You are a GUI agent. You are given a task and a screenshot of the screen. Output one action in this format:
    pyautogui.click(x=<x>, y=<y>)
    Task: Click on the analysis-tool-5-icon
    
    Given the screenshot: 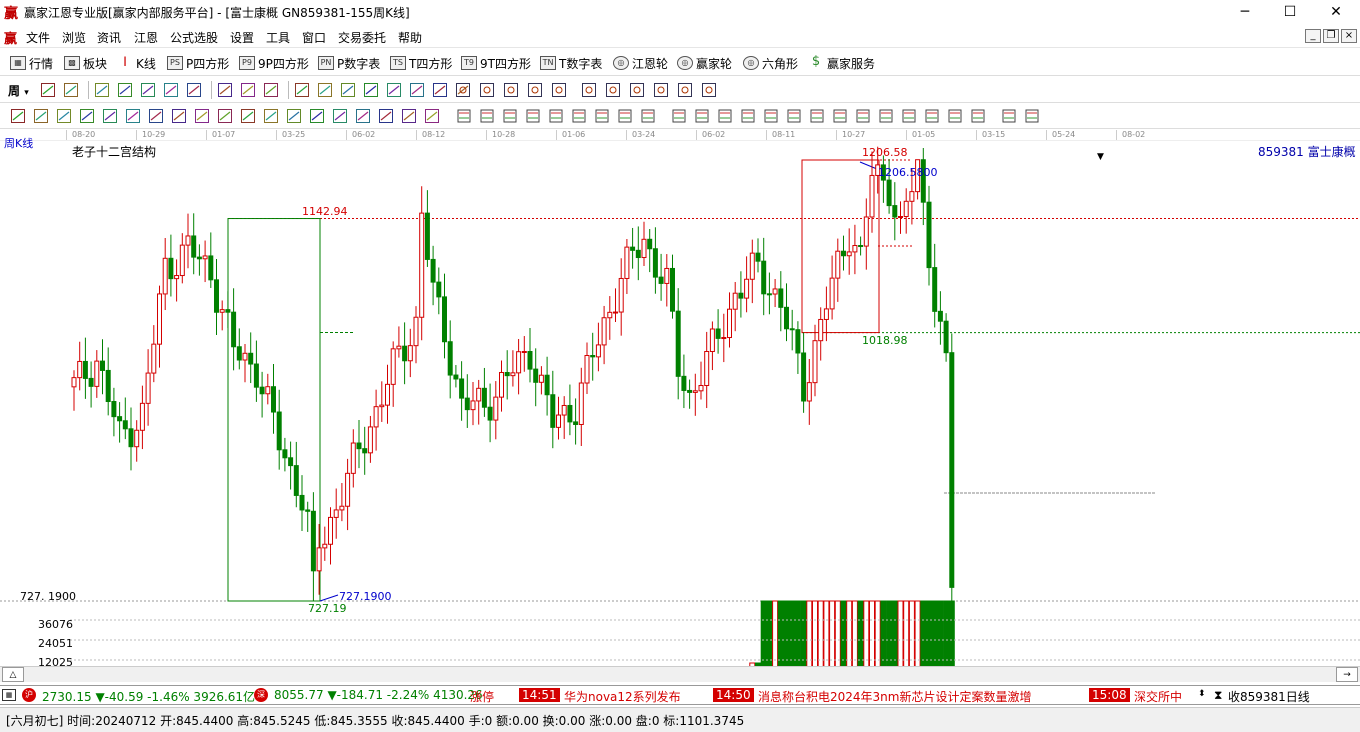 What is the action you would take?
    pyautogui.click(x=559, y=90)
    